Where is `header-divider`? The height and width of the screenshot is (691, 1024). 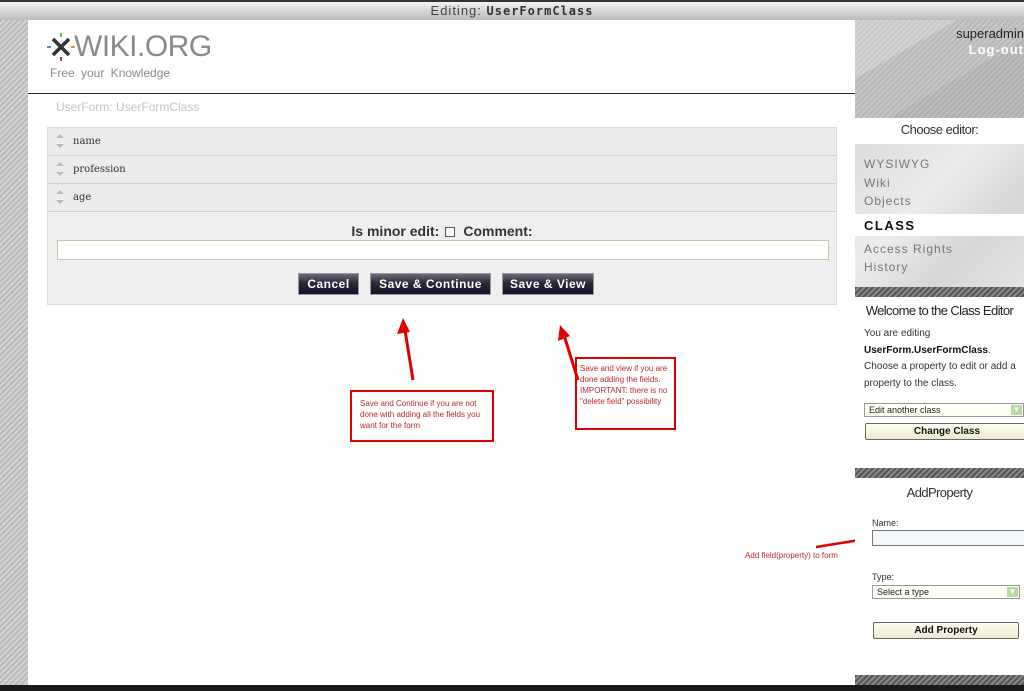
header-divider is located at coordinates (441, 93).